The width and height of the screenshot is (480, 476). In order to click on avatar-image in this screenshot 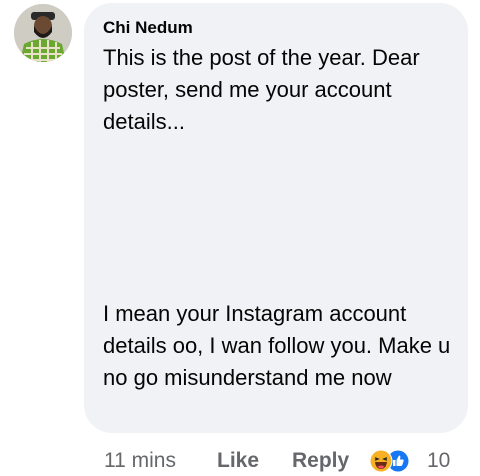, I will do `click(43, 33)`.